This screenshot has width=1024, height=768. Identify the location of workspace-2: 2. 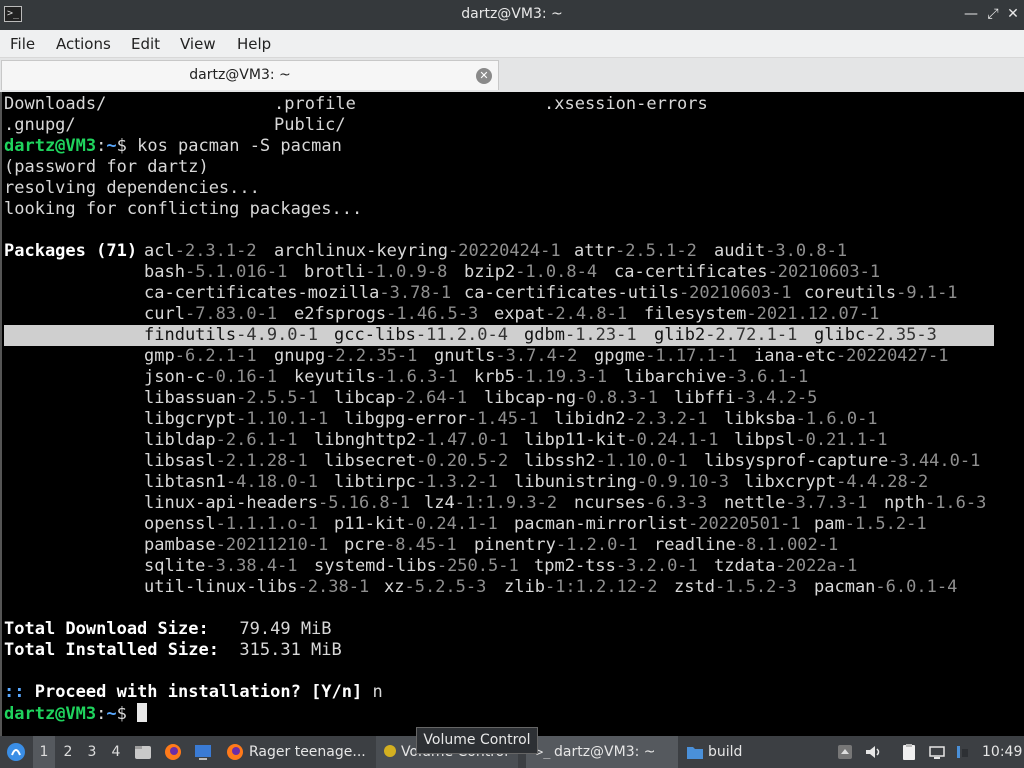
(68, 752).